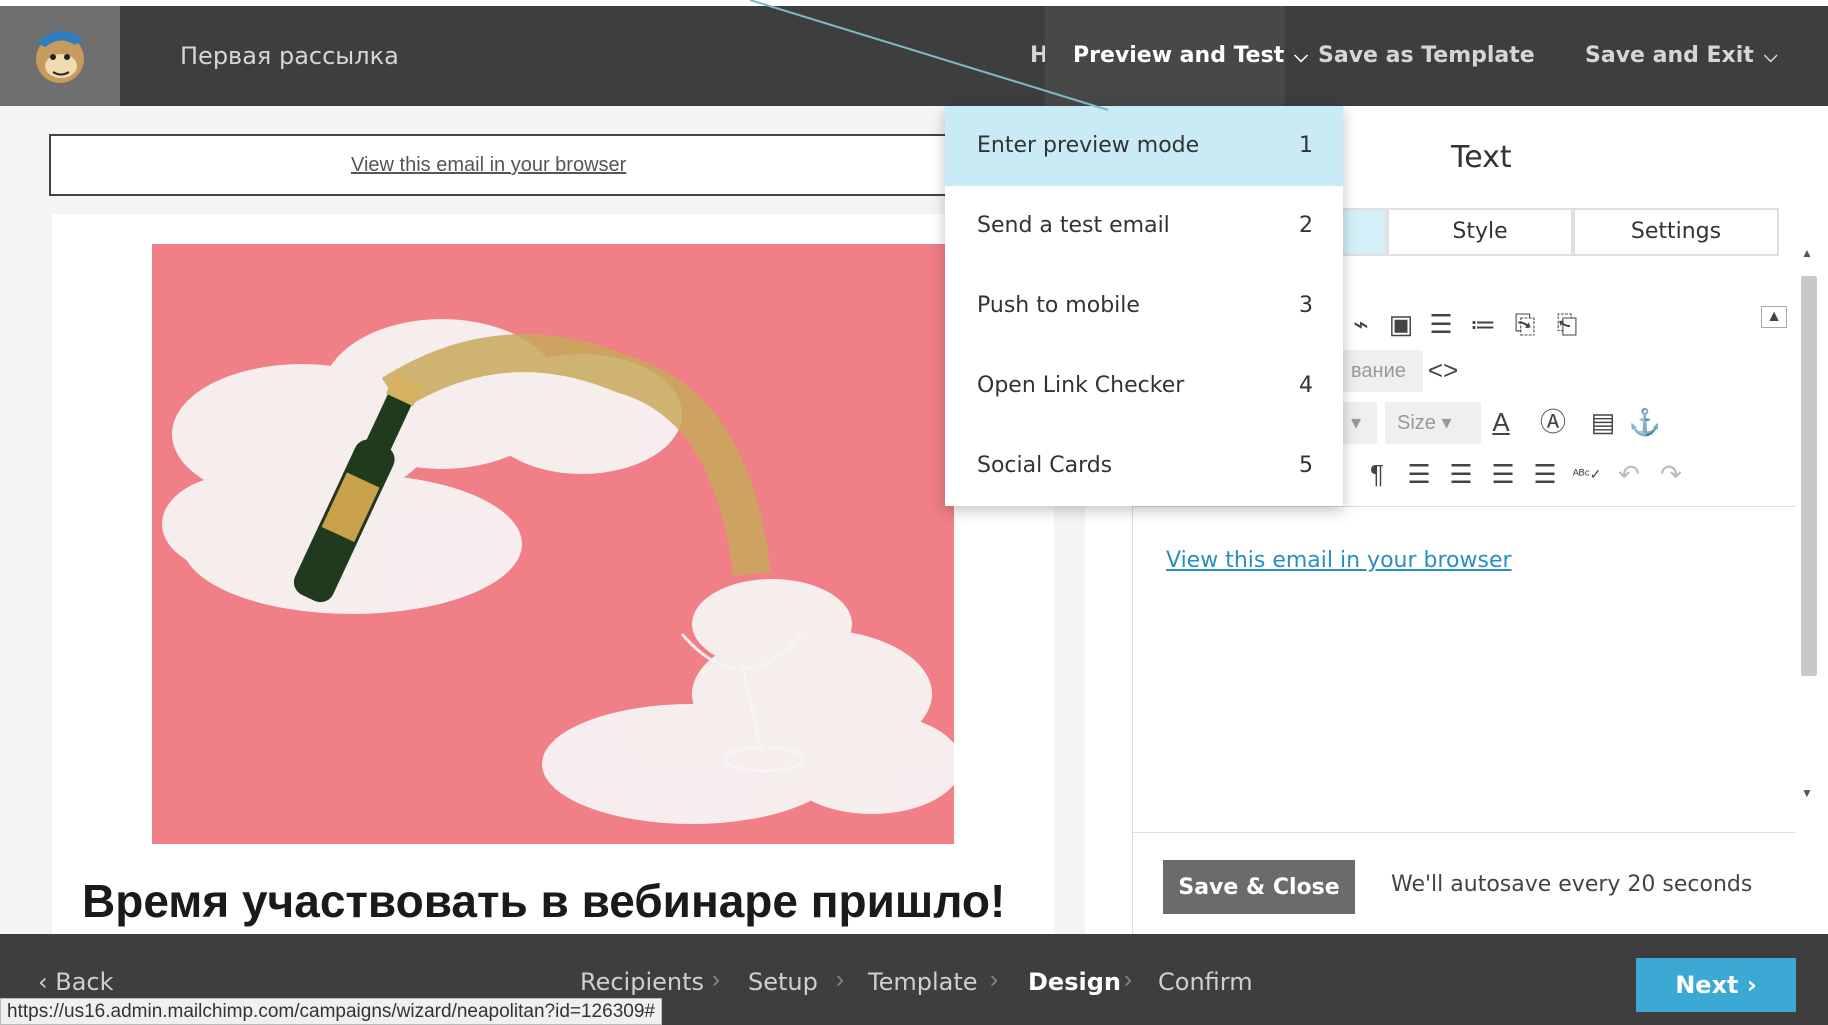 This screenshot has width=1828, height=1025. I want to click on paste-text-icon: ⎗, so click(1567, 324).